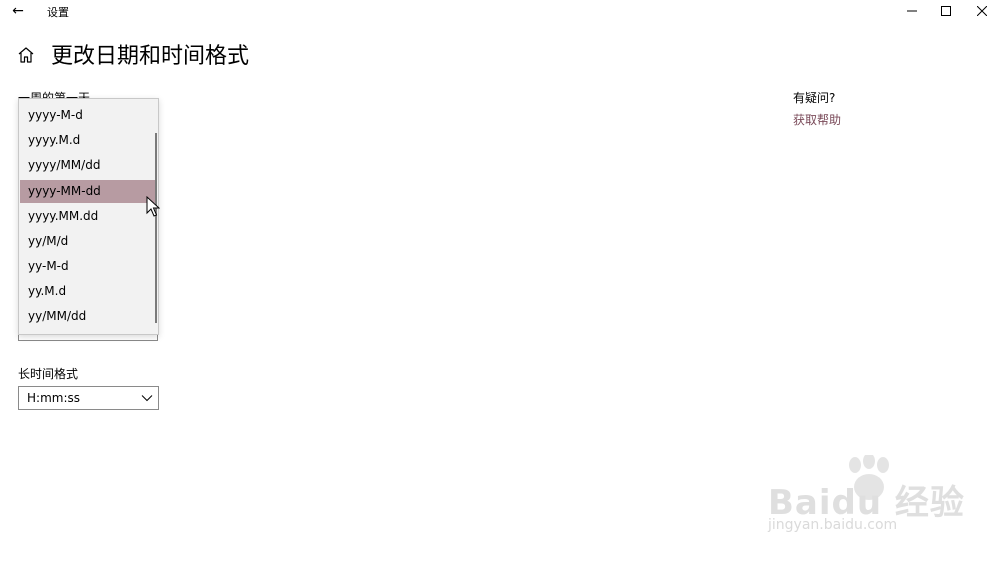 Image resolution: width=1000 pixels, height=563 pixels. I want to click on close-icon, so click(982, 11).